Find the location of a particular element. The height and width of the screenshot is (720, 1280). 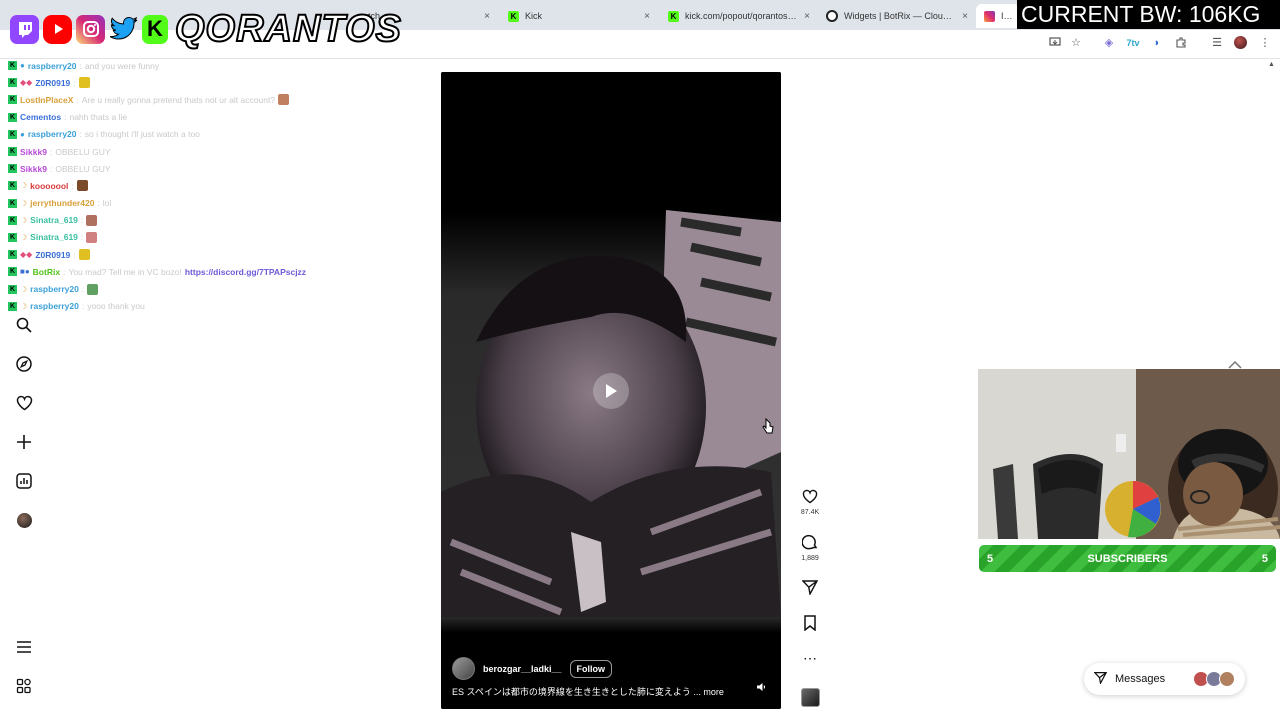

follow-button: Follow is located at coordinates (591, 668).